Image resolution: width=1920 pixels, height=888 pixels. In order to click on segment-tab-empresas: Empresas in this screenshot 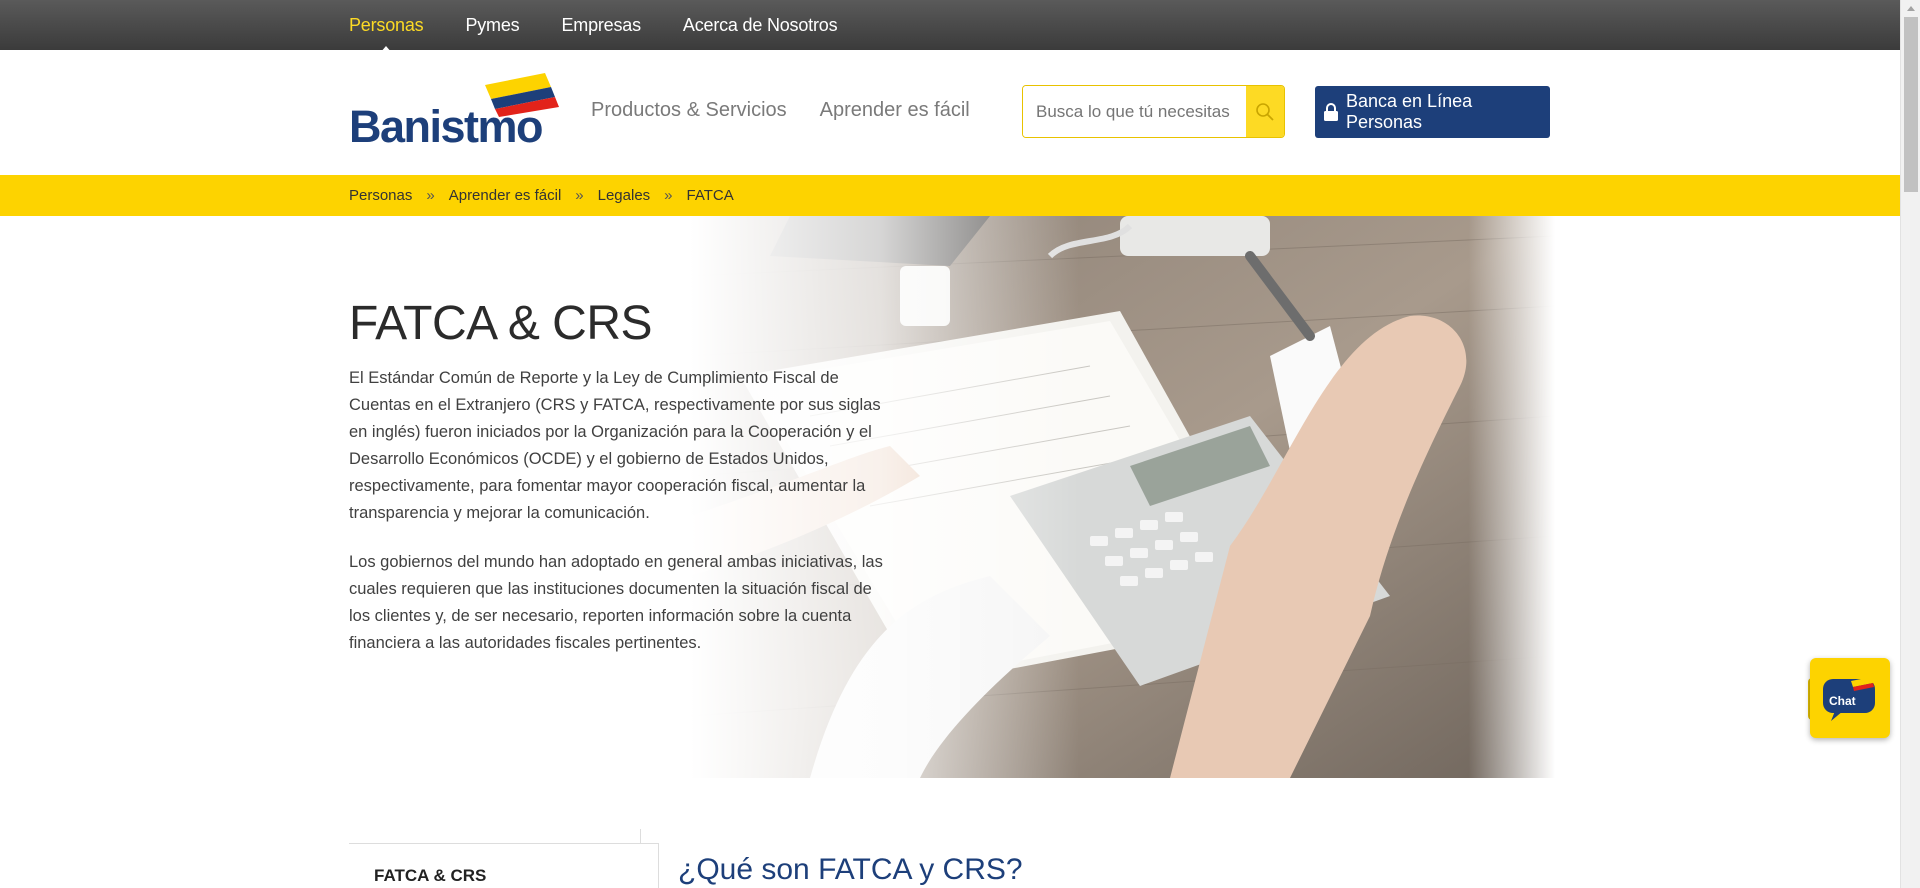, I will do `click(601, 25)`.